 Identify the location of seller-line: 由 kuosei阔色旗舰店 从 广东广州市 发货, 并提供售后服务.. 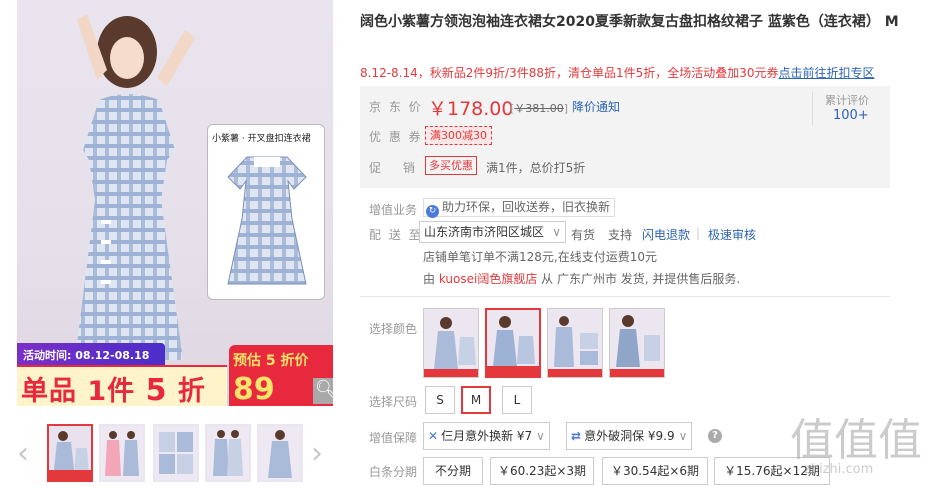
(581, 278).